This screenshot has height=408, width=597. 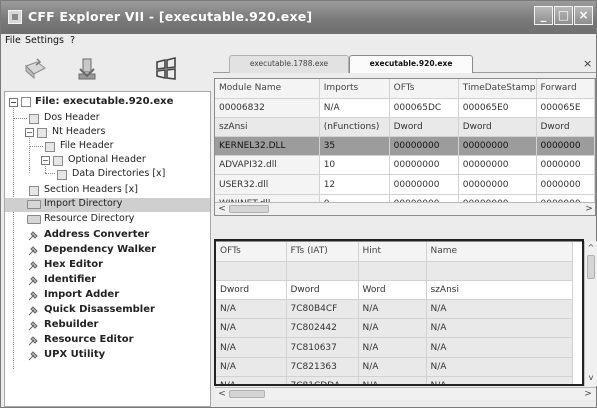 I want to click on column-header: Forward, so click(x=565, y=89).